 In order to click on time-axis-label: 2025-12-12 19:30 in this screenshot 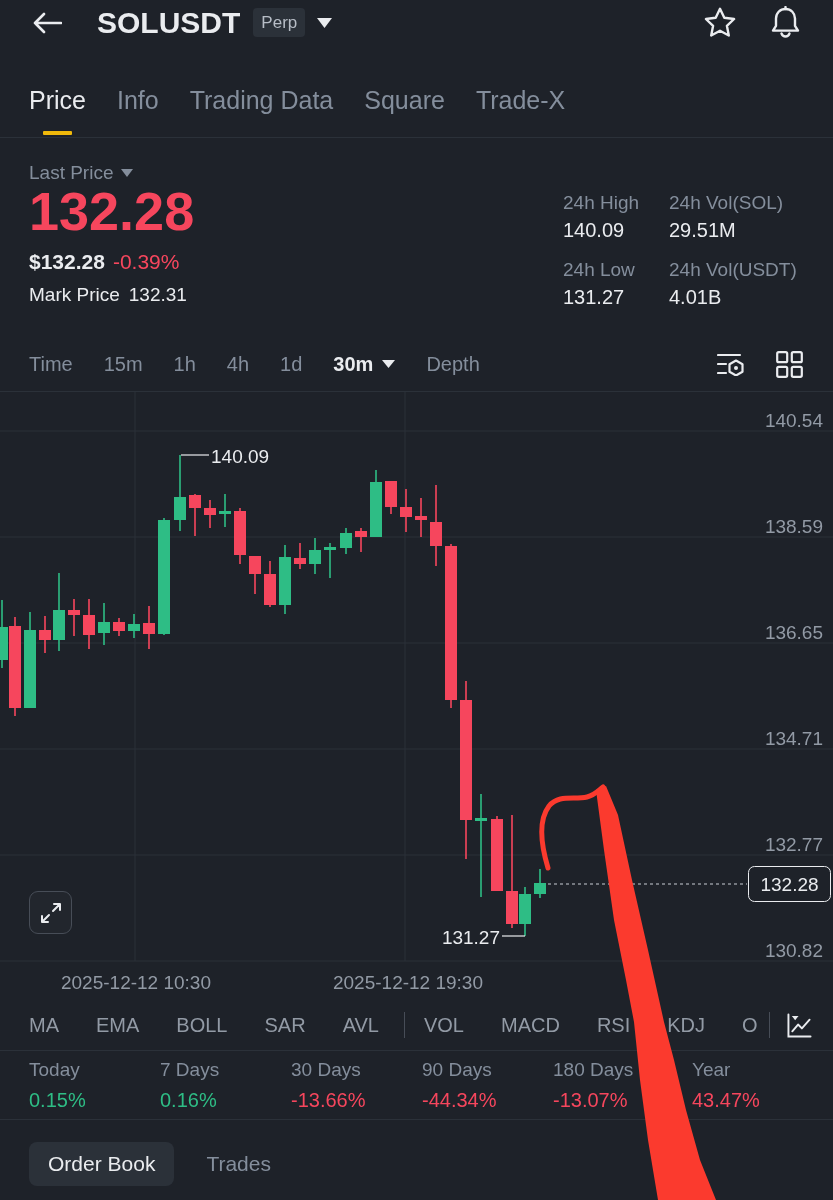, I will do `click(408, 982)`.